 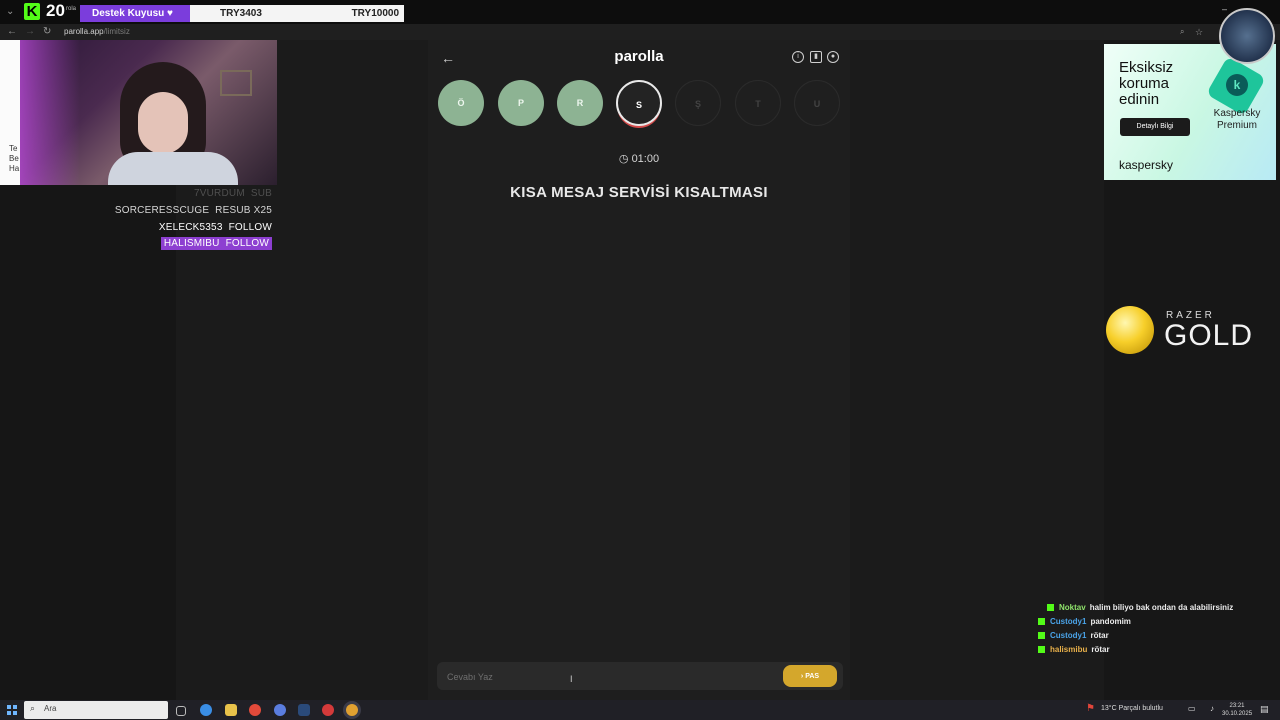 What do you see at coordinates (96, 710) in the screenshot?
I see `taskbar-search: ⌕ Ara` at bounding box center [96, 710].